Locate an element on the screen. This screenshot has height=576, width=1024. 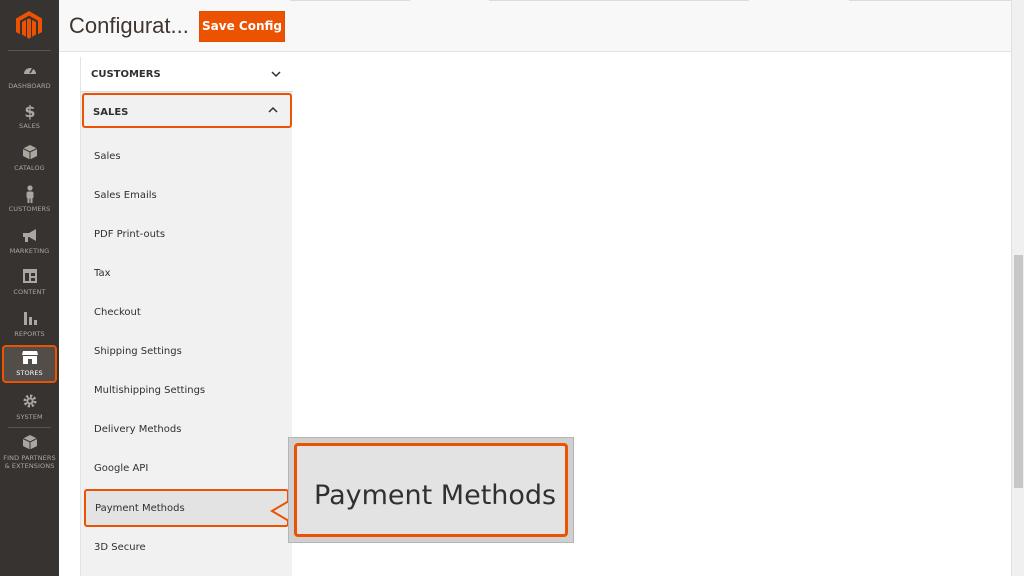
config-item-multishipping-settings: Multishipping Settings is located at coordinates (187, 390).